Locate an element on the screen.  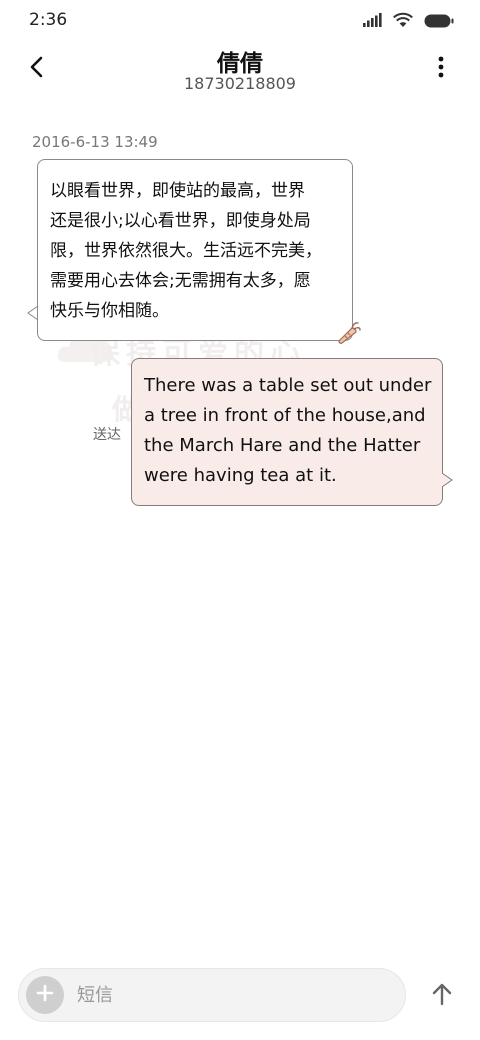
message-line: 还是很小;以心看世界，即使身处局 is located at coordinates (180, 221).